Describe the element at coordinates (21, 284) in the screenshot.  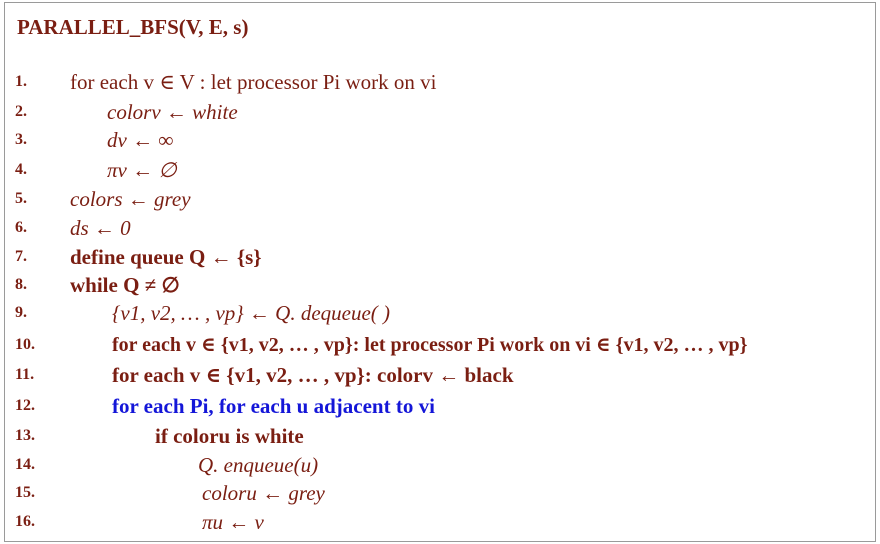
I see `line-number: 8.` at that location.